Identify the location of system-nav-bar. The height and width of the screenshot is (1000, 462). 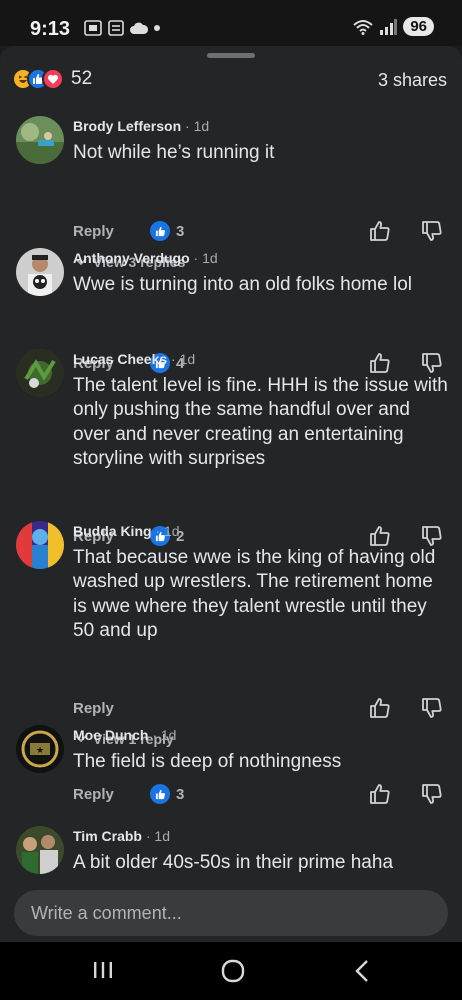
(231, 971).